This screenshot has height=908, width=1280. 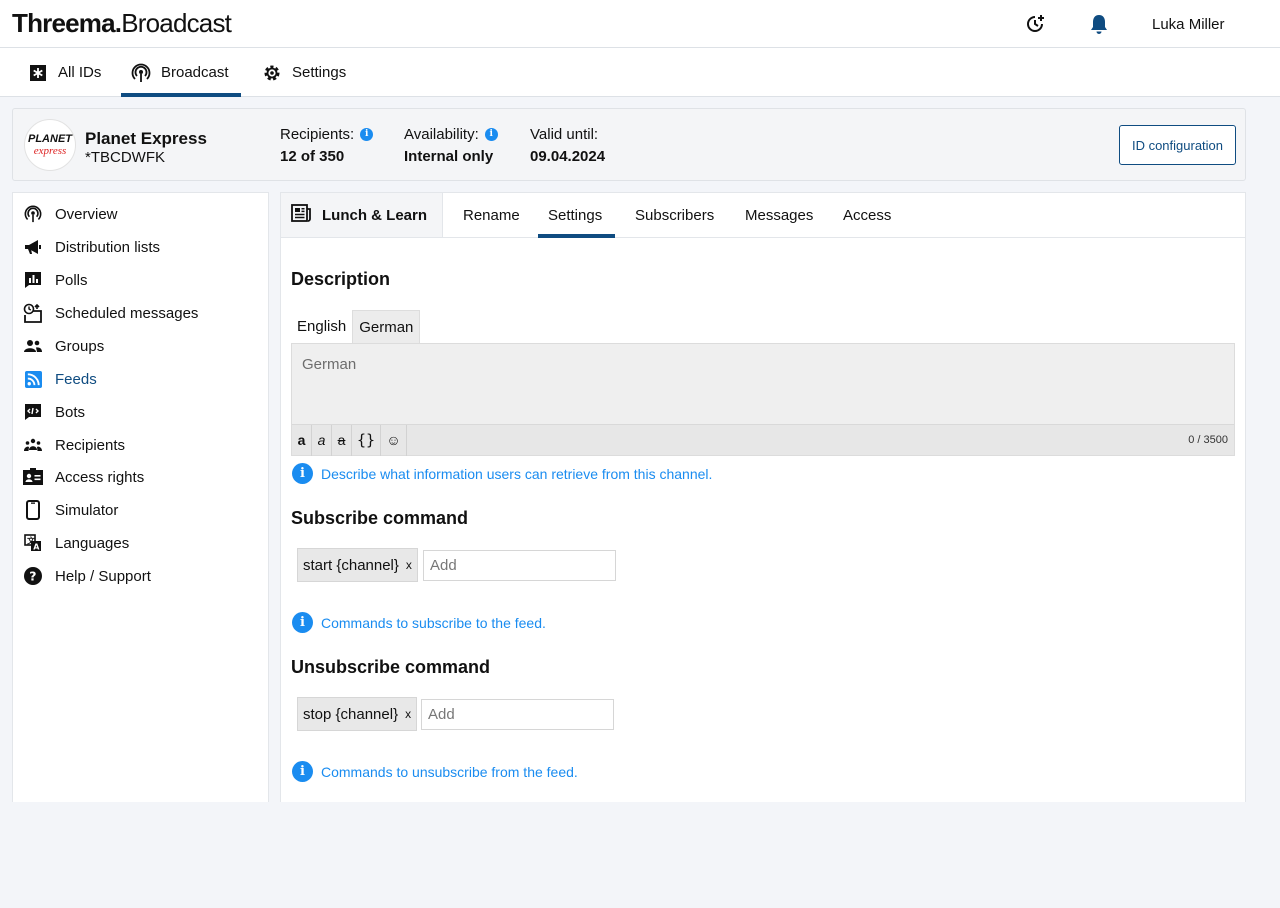 What do you see at coordinates (33, 280) in the screenshot?
I see `poll-icon` at bounding box center [33, 280].